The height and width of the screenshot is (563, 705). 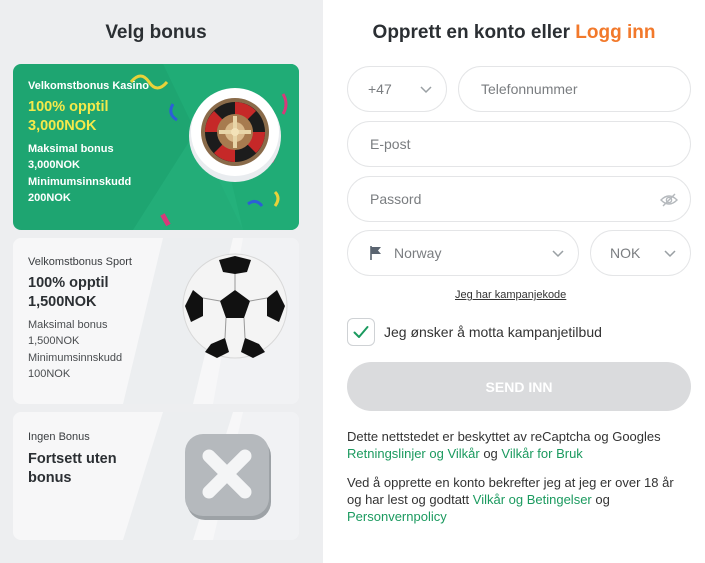 What do you see at coordinates (89, 86) in the screenshot?
I see `bonus-name: Velkomstbonus Kasino` at bounding box center [89, 86].